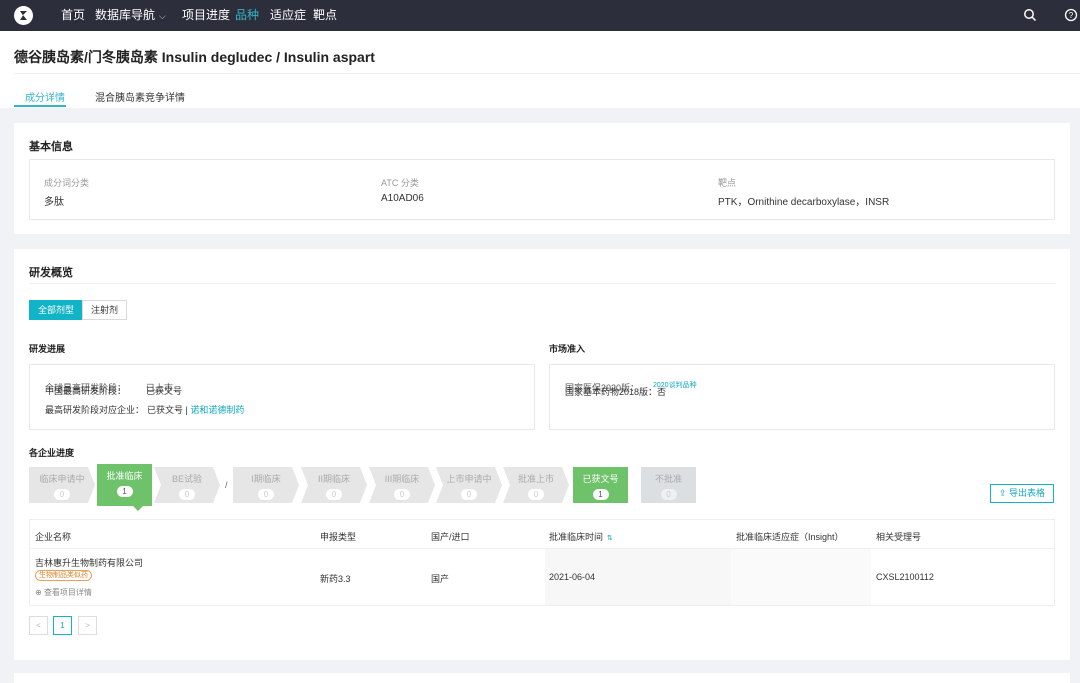 This screenshot has height=683, width=1080. Describe the element at coordinates (600, 494) in the screenshot. I see `stage-count: 1` at that location.